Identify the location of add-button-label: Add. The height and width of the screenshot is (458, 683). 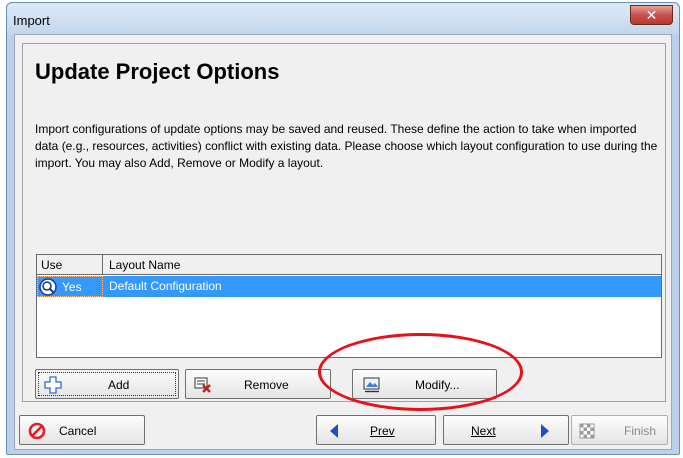
(119, 385).